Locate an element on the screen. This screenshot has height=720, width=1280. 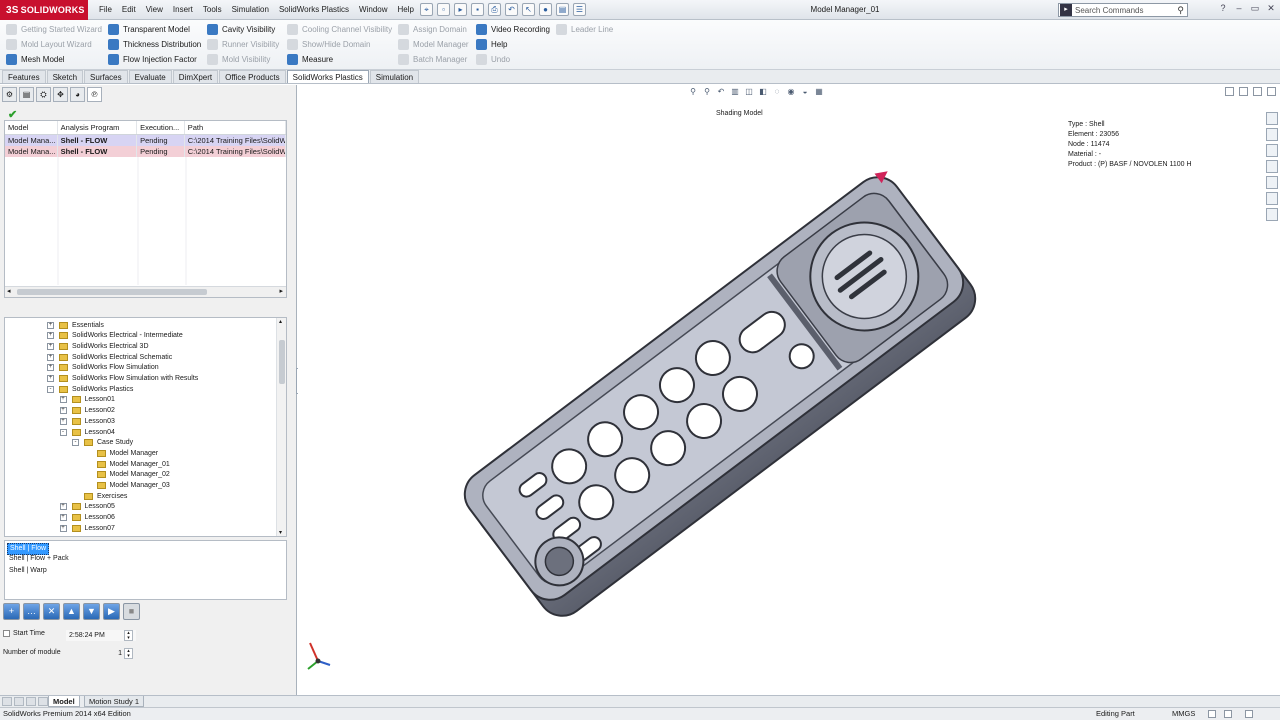
assign-domain-button: Assign Domain is located at coordinates (432, 29).